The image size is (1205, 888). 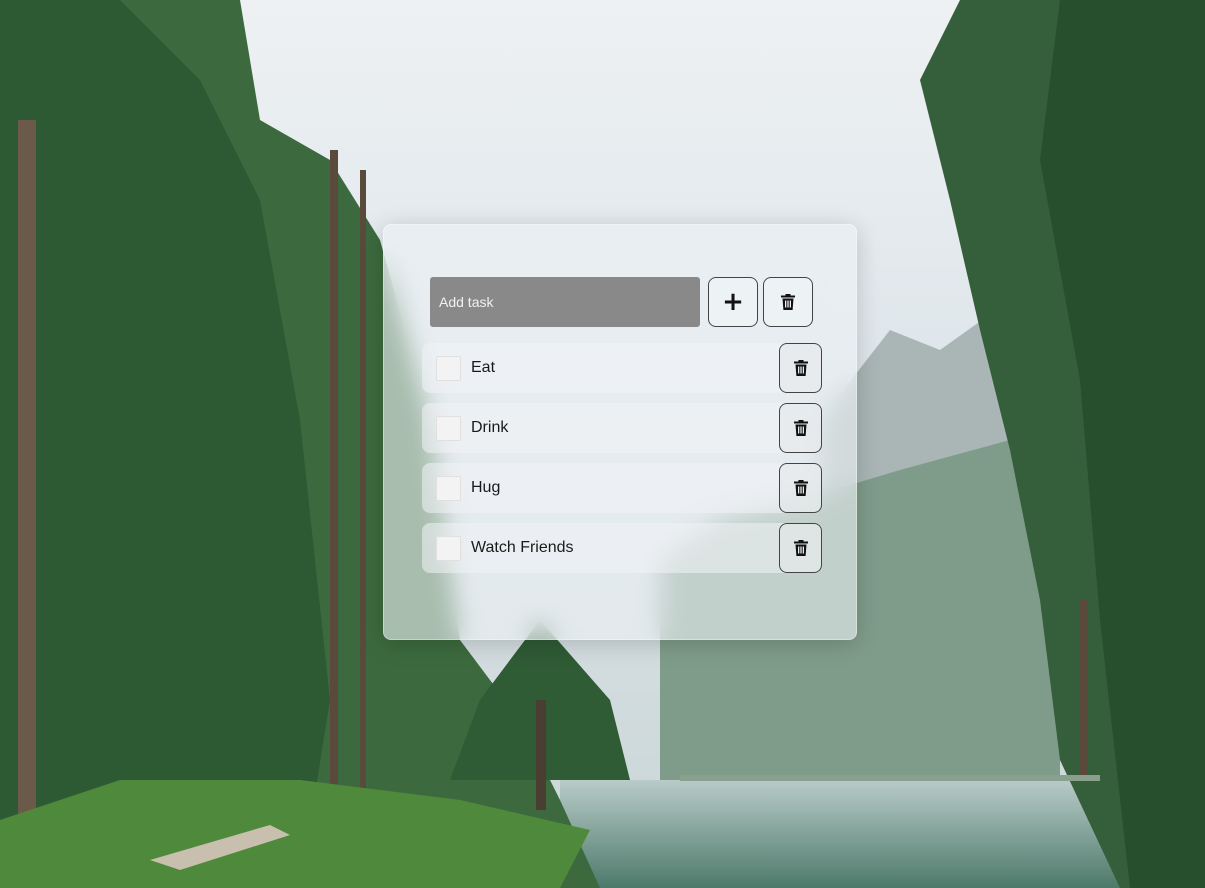 What do you see at coordinates (622, 488) in the screenshot?
I see `task-item: Hug` at bounding box center [622, 488].